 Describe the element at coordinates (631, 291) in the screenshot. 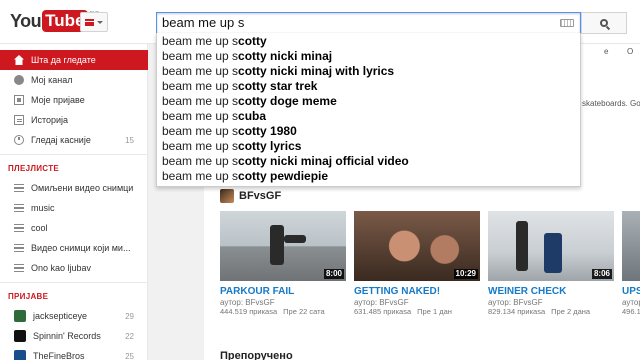

I see `video-title: UPS` at that location.